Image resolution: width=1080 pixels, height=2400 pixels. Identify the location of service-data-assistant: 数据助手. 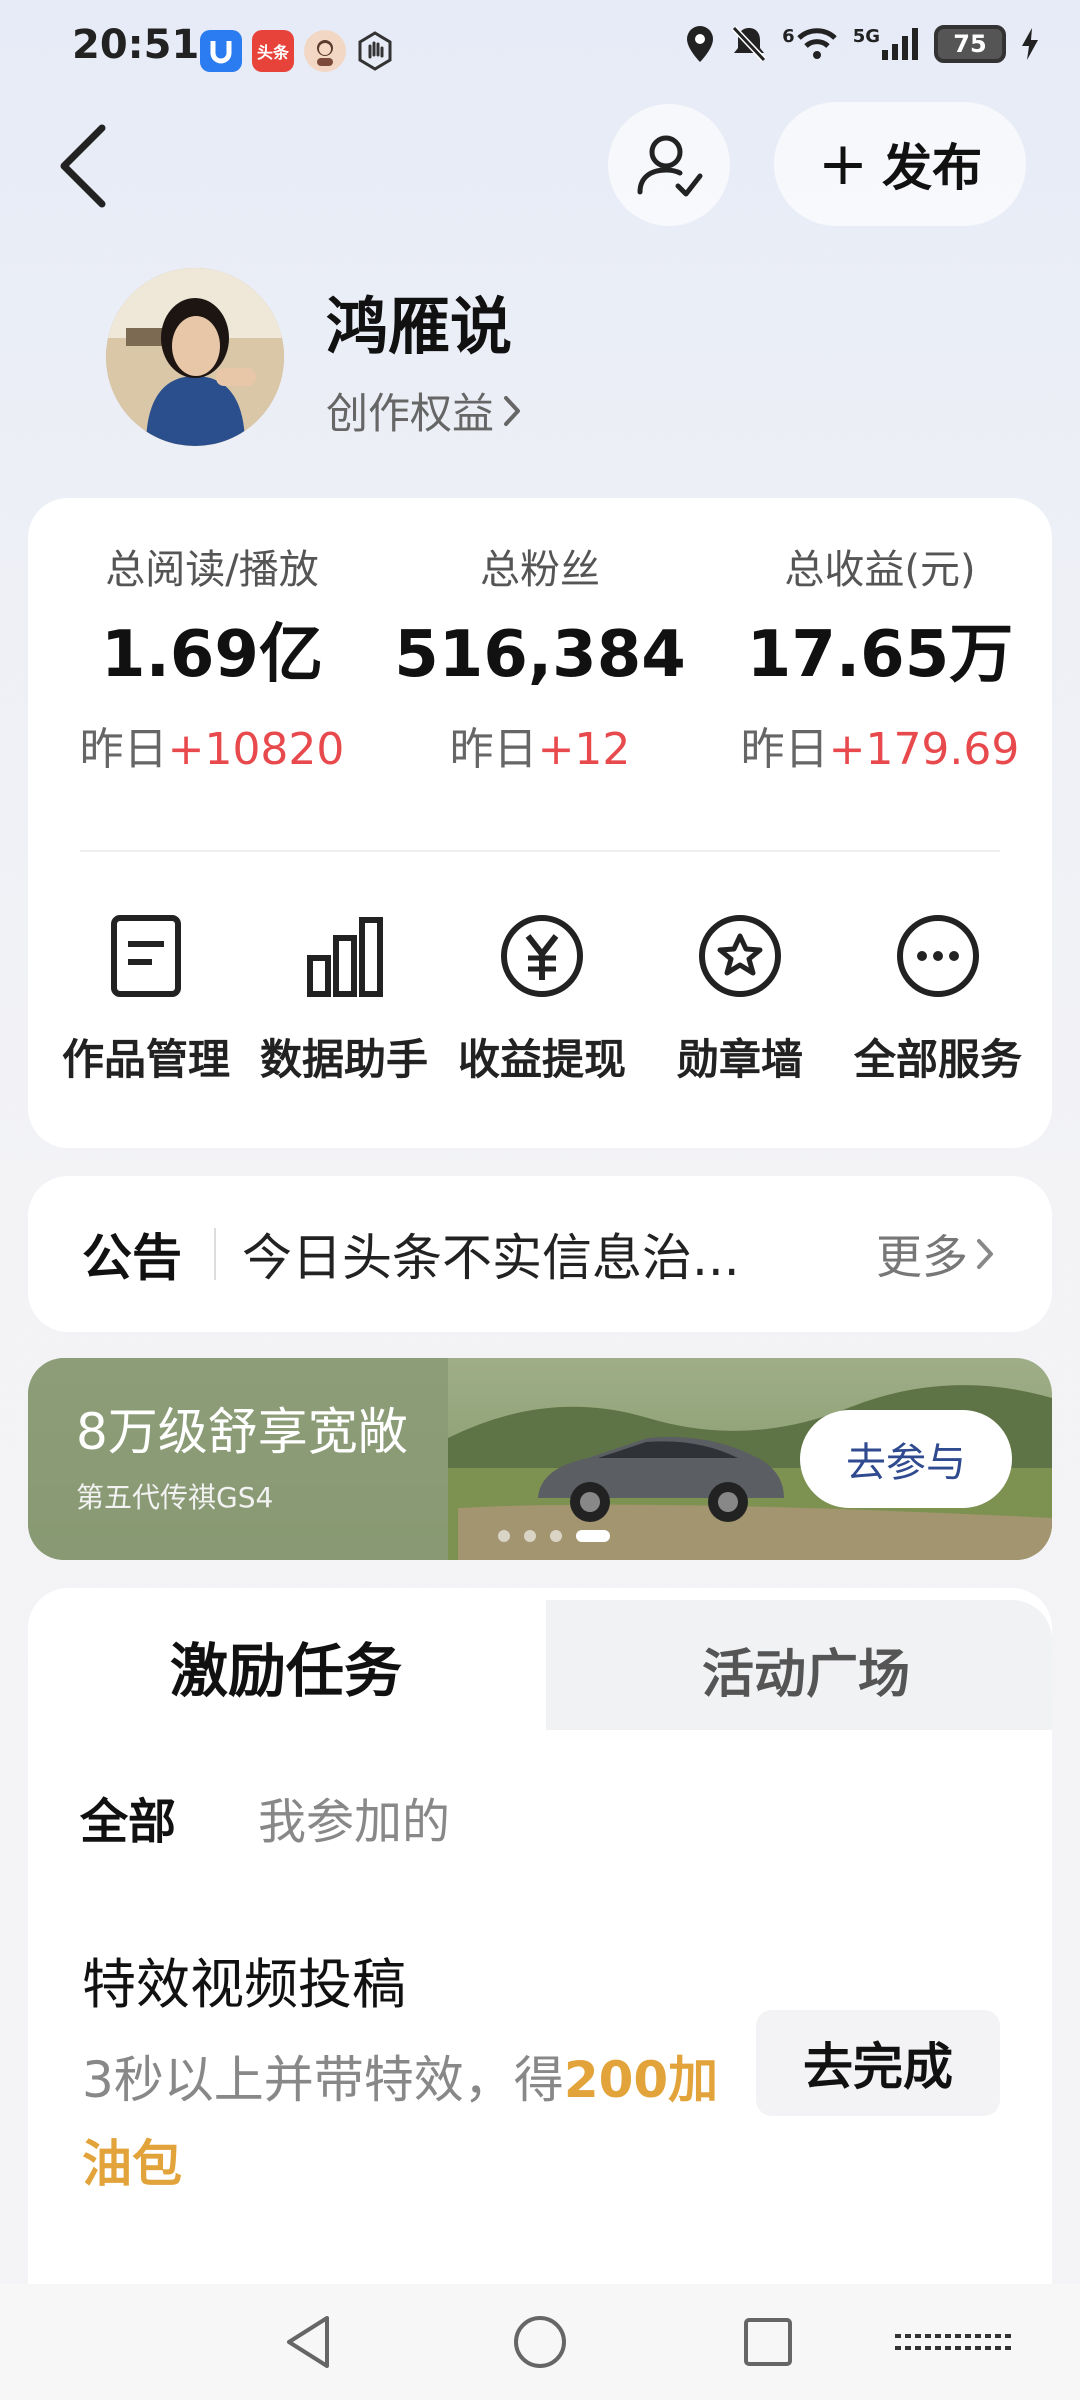
(344, 996).